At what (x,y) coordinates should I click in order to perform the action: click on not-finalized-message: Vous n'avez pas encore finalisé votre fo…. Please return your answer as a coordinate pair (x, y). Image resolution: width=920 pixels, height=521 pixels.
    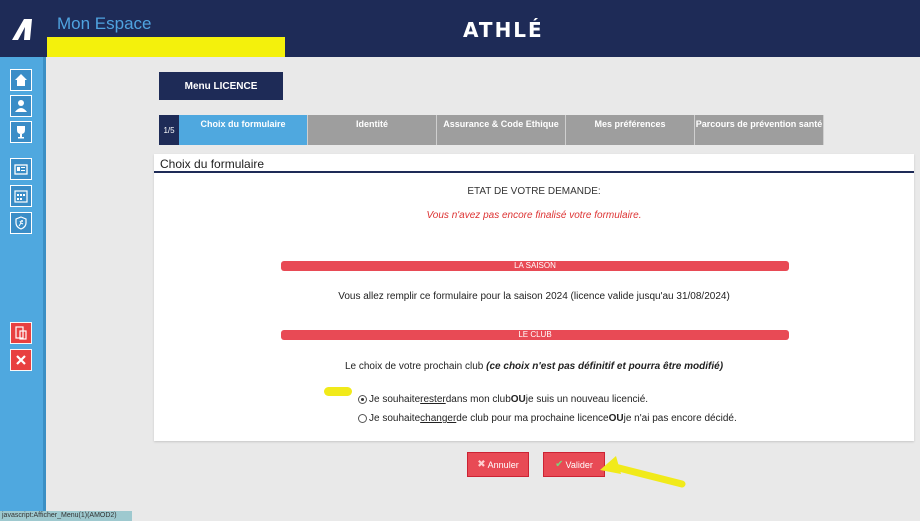
    Looking at the image, I should click on (534, 215).